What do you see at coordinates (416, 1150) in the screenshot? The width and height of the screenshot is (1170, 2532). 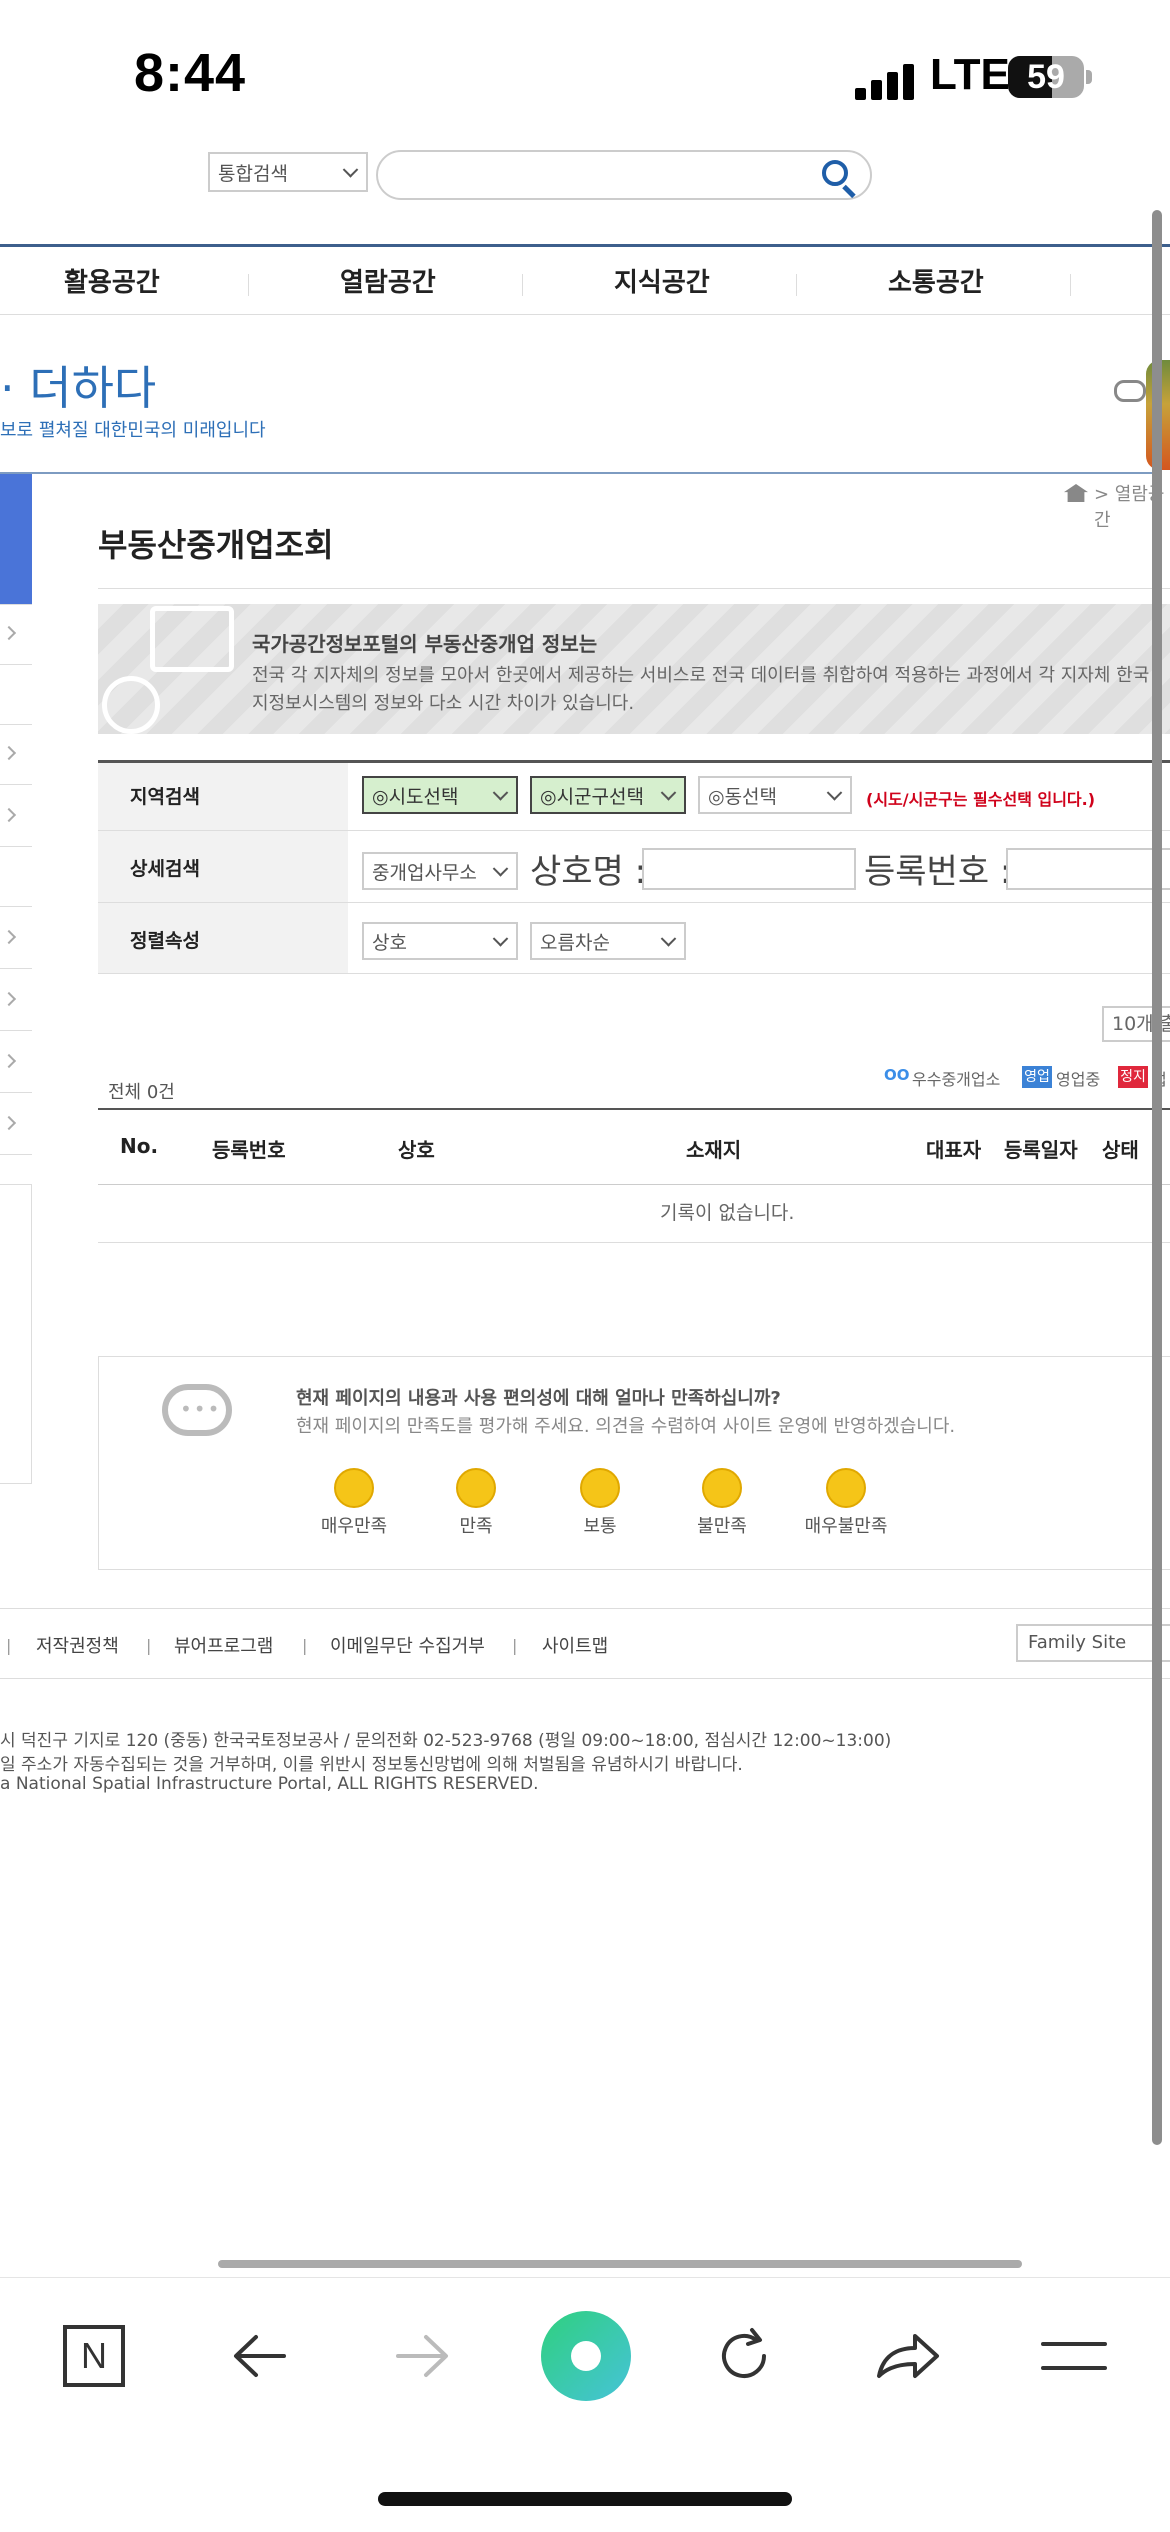 I see `column-business-name: 상호` at bounding box center [416, 1150].